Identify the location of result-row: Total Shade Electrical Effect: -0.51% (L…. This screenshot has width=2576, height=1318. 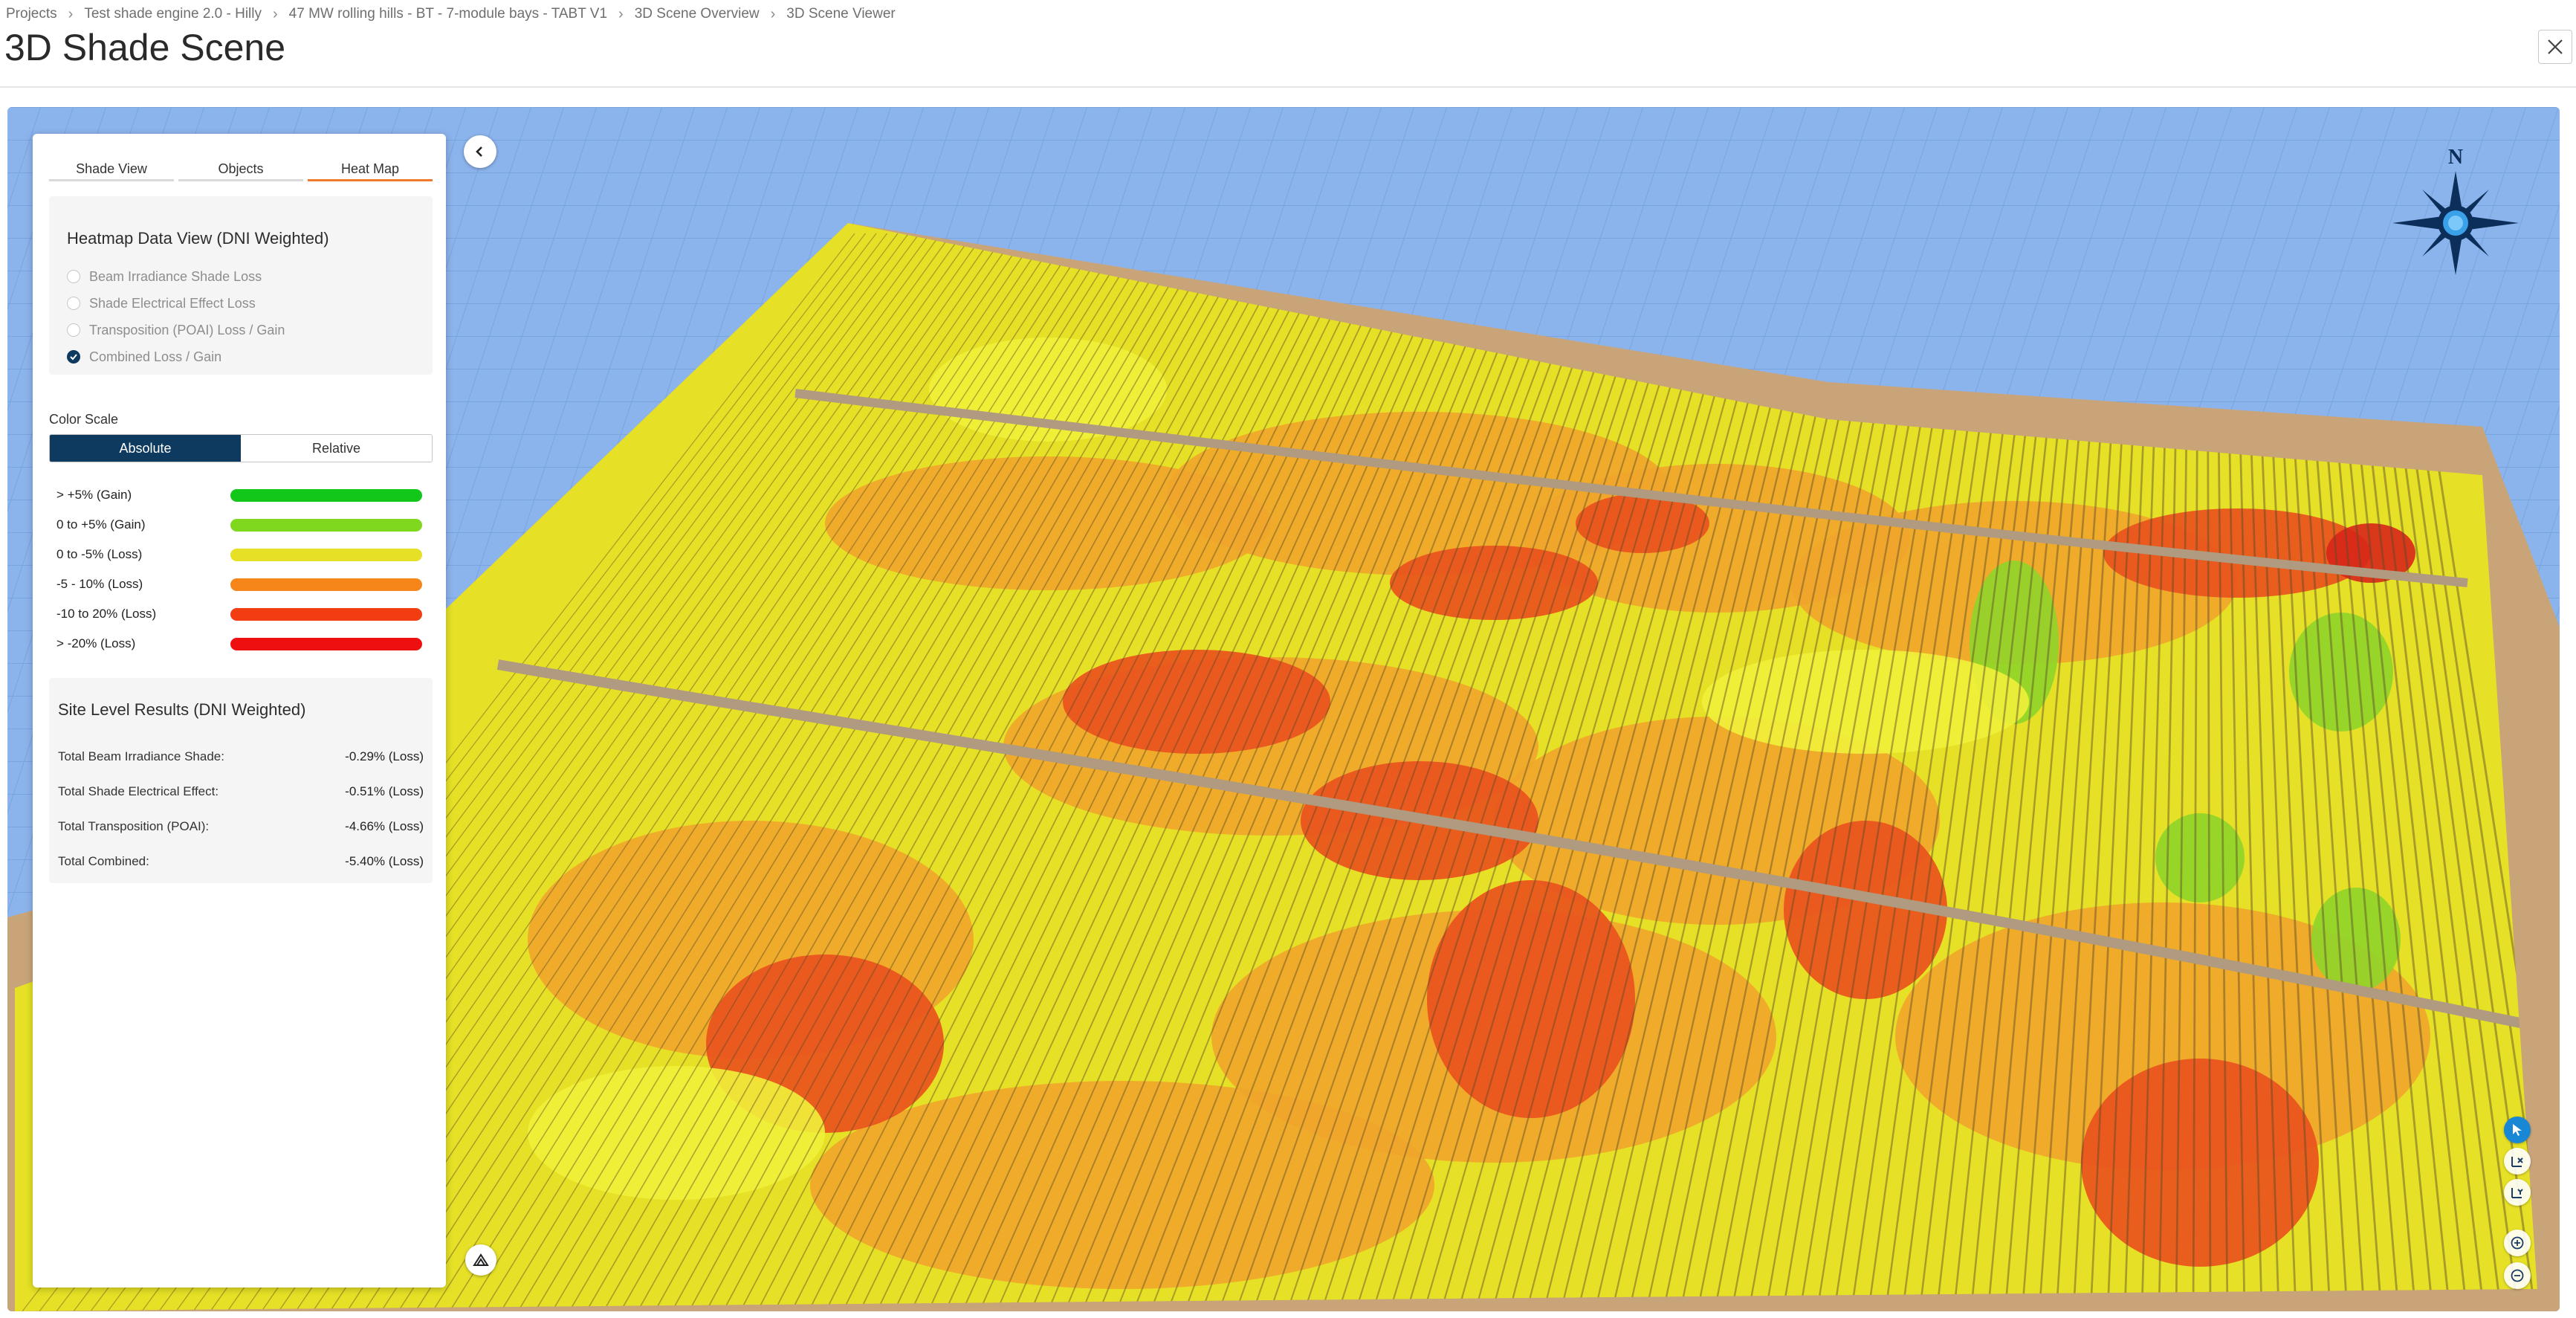
(241, 791).